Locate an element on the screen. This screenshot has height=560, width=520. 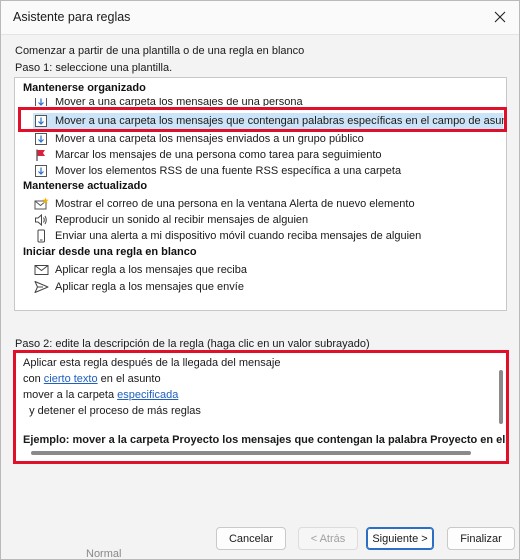
send-icon is located at coordinates (41, 287).